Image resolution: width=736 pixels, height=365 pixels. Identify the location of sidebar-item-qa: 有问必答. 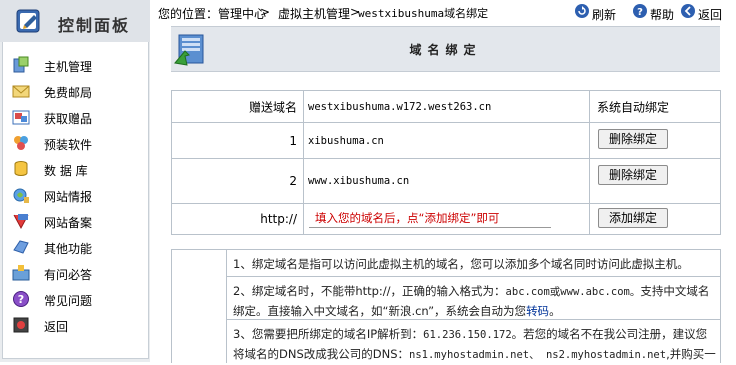
(75, 272).